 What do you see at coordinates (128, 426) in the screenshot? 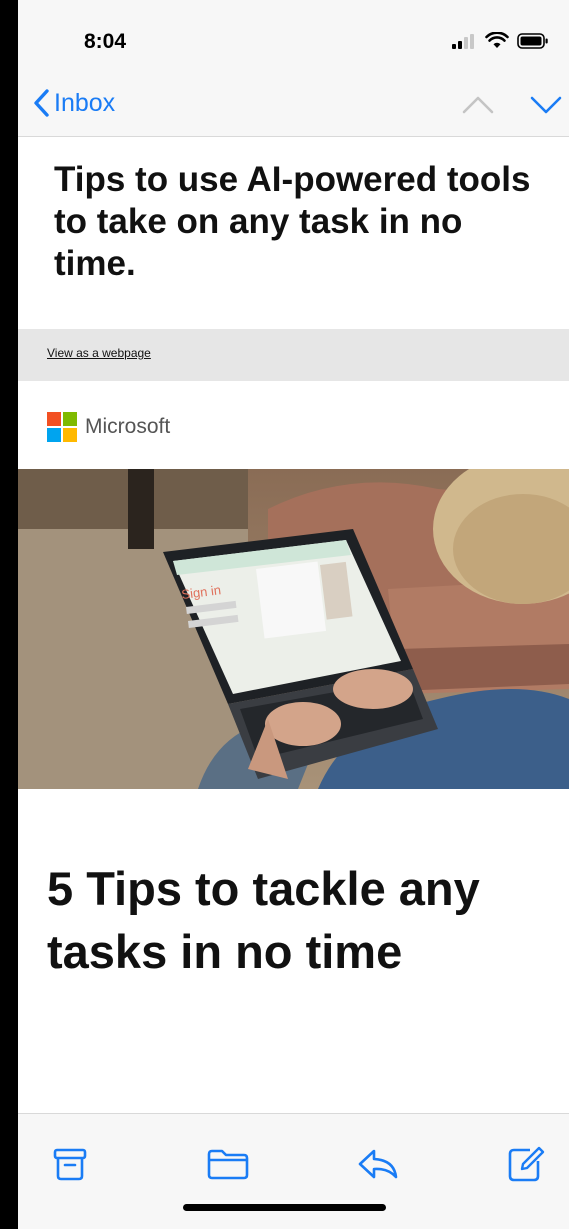
I see `logo-text: Microsoft` at bounding box center [128, 426].